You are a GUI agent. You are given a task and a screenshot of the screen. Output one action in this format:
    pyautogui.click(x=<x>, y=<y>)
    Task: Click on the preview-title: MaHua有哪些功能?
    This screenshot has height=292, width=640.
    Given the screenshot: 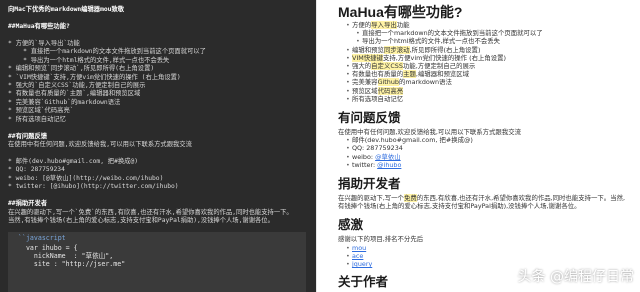 What is the action you would take?
    pyautogui.click(x=400, y=12)
    